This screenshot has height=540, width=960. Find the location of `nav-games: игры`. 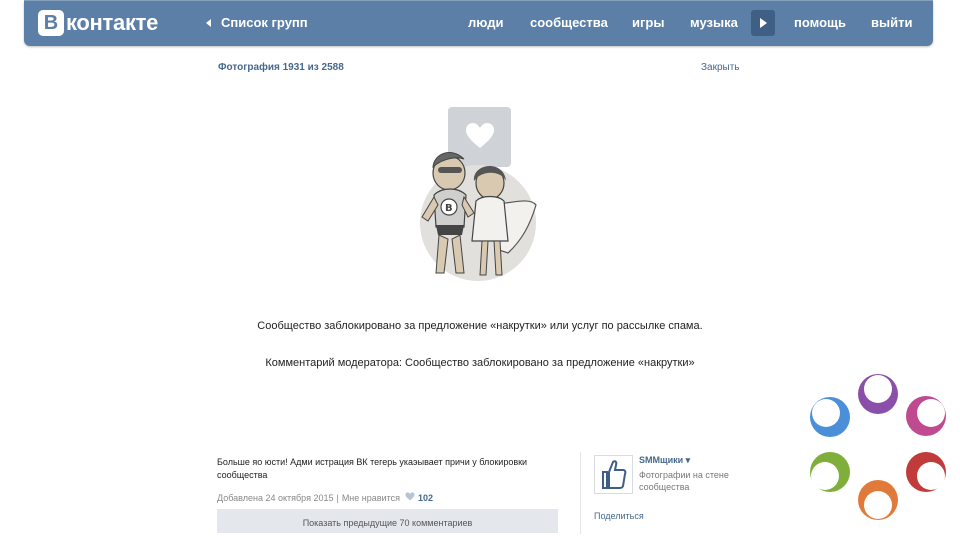

nav-games: игры is located at coordinates (648, 22).